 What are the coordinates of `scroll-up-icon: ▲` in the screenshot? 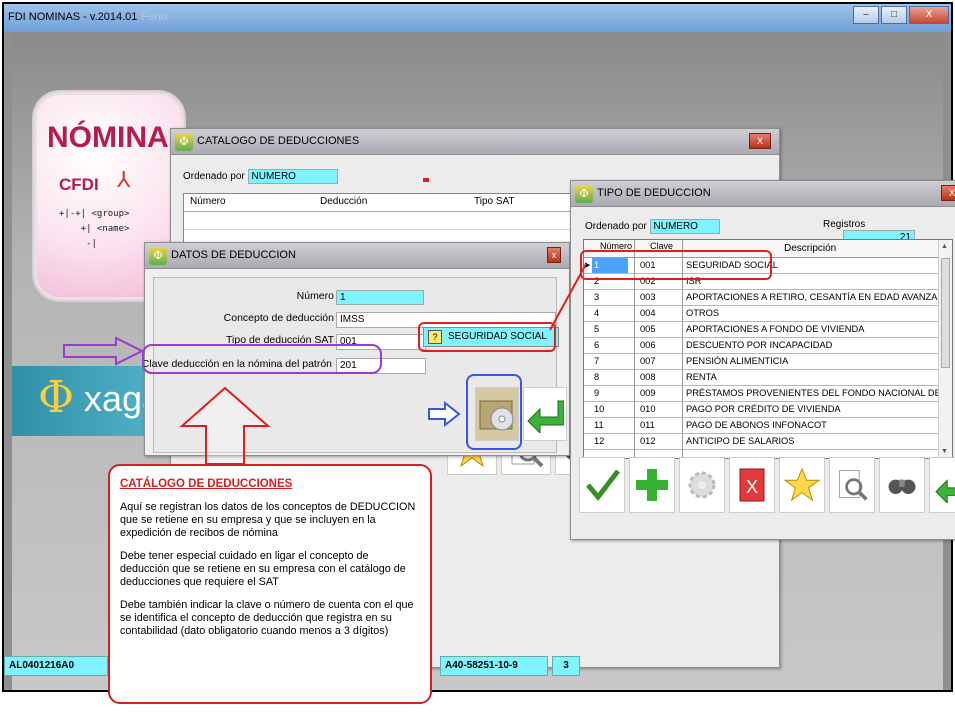 It's located at (944, 246).